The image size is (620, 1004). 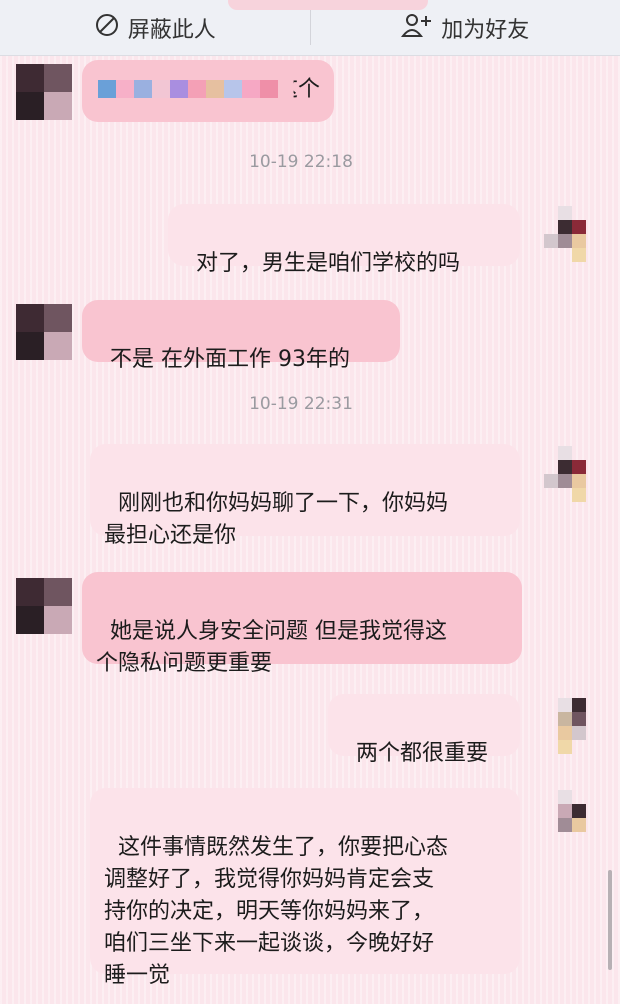 I want to click on message-text: 不是 在外面工作 93年的, so click(x=230, y=359).